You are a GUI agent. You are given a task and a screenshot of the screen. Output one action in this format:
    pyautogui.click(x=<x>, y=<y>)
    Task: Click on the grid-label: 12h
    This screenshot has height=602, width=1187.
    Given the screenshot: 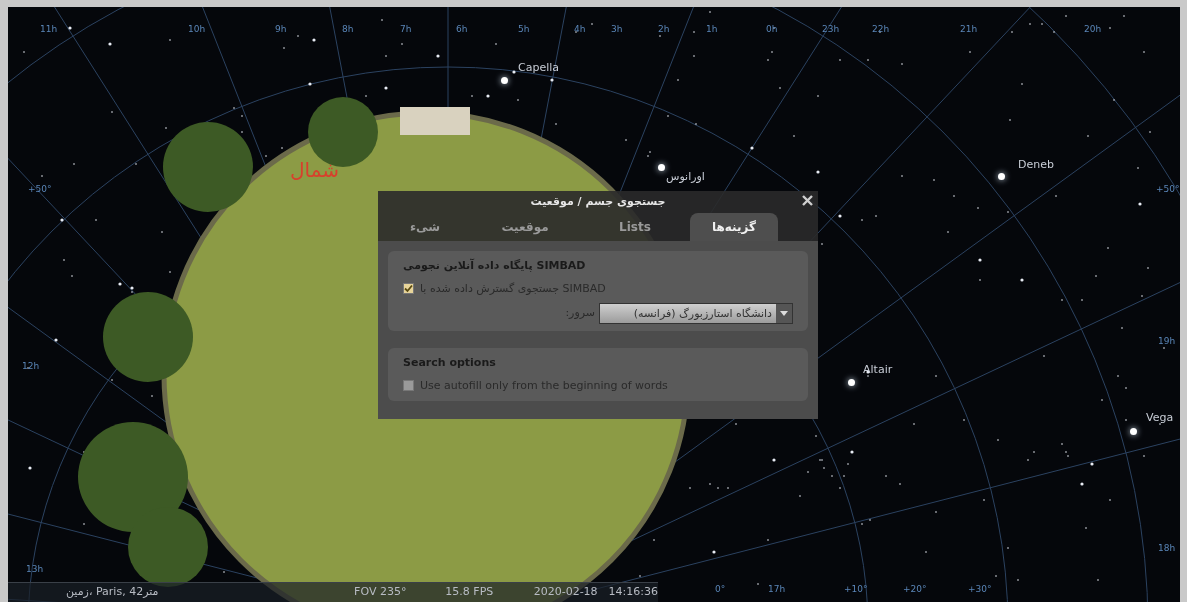 What is the action you would take?
    pyautogui.click(x=31, y=366)
    